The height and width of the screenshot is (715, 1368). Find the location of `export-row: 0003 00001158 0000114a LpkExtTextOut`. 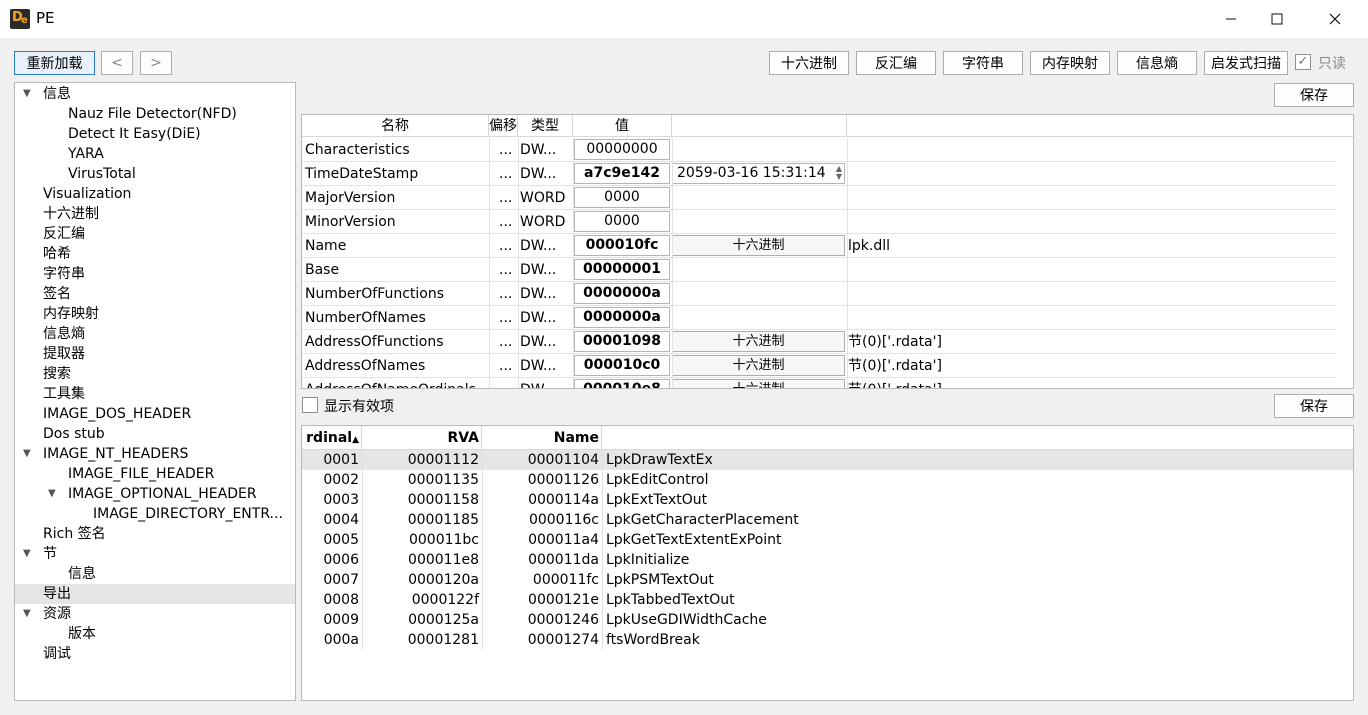

export-row: 0003 00001158 0000114a LpkExtTextOut is located at coordinates (827, 500).